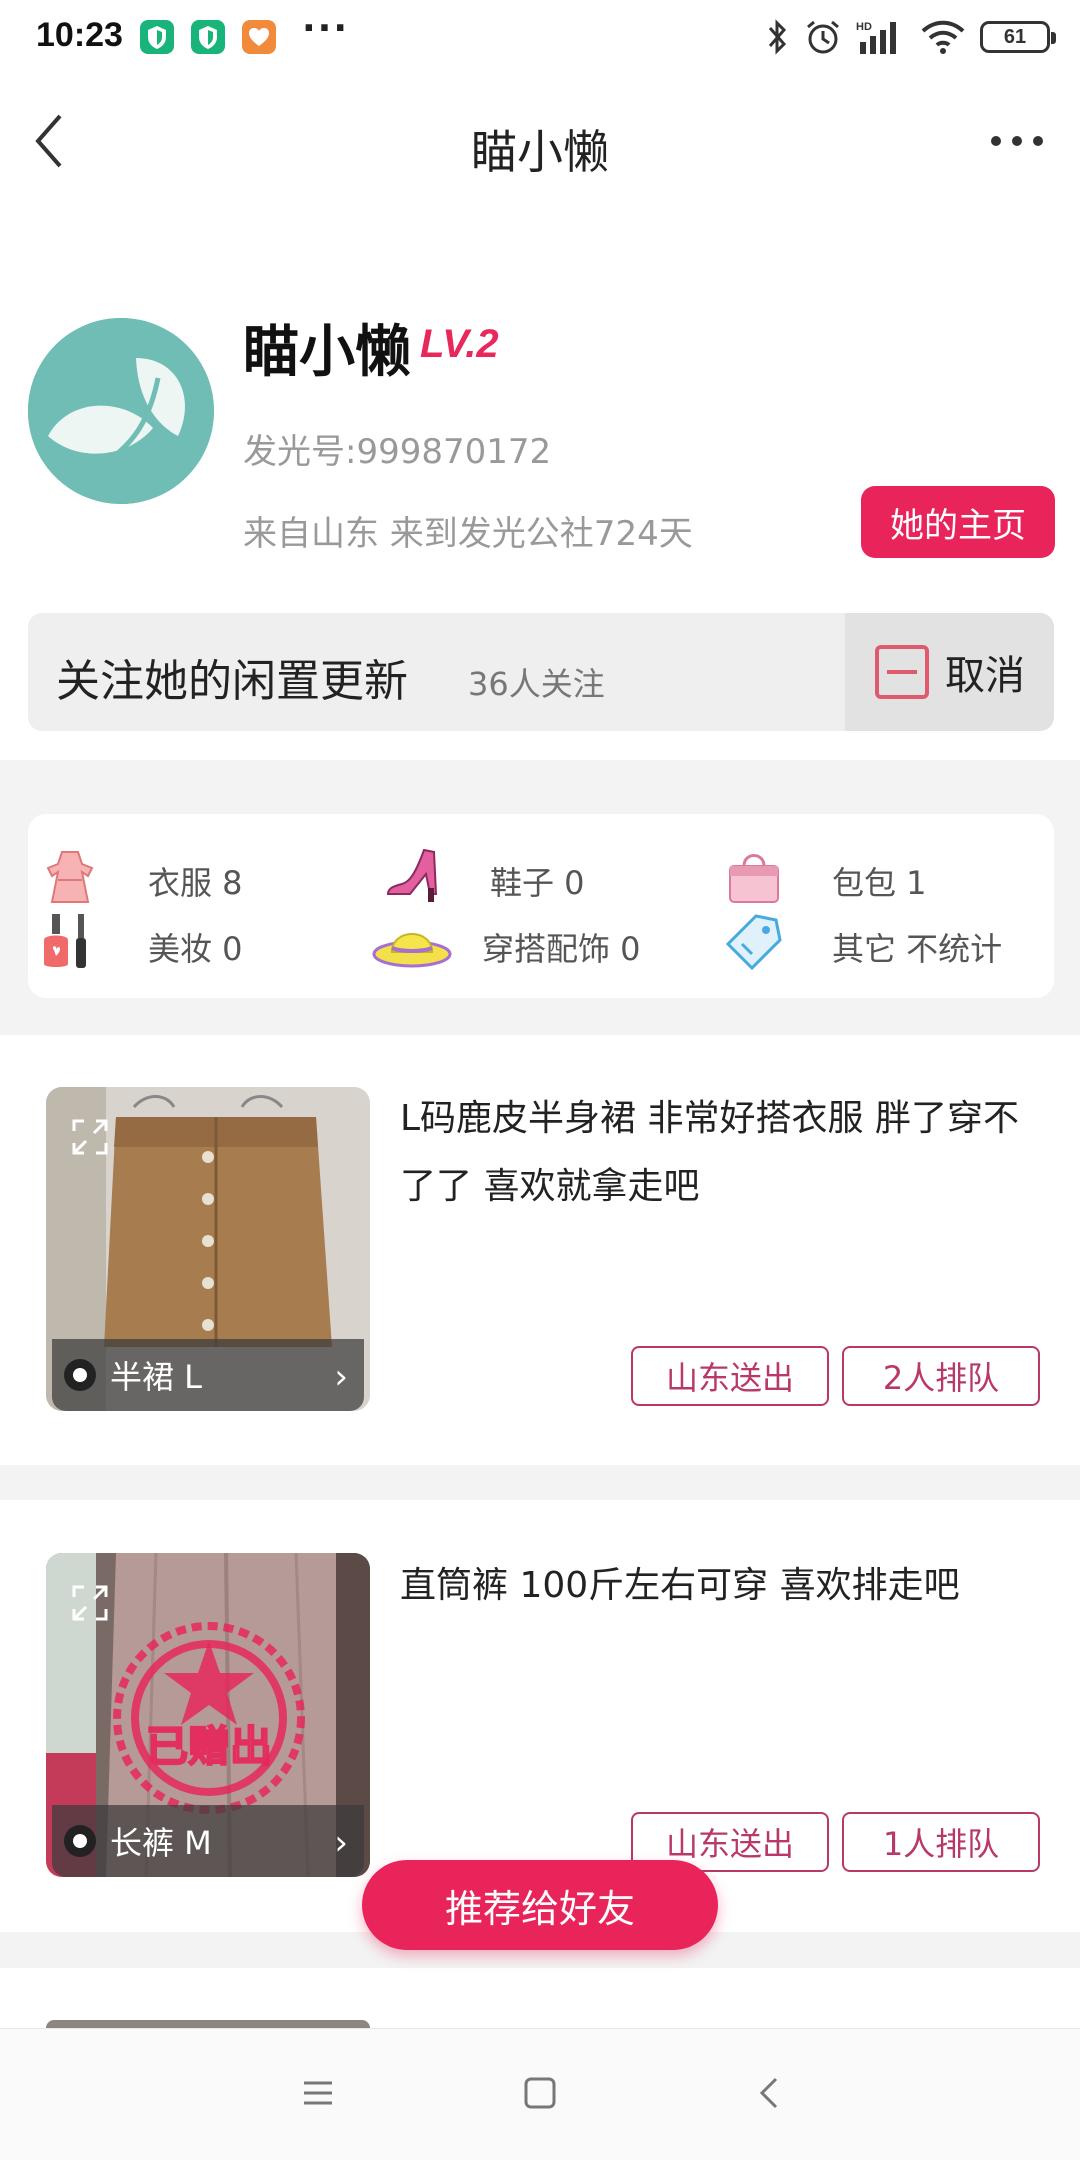 The image size is (1080, 2160). I want to click on high-heel-icon, so click(412, 875).